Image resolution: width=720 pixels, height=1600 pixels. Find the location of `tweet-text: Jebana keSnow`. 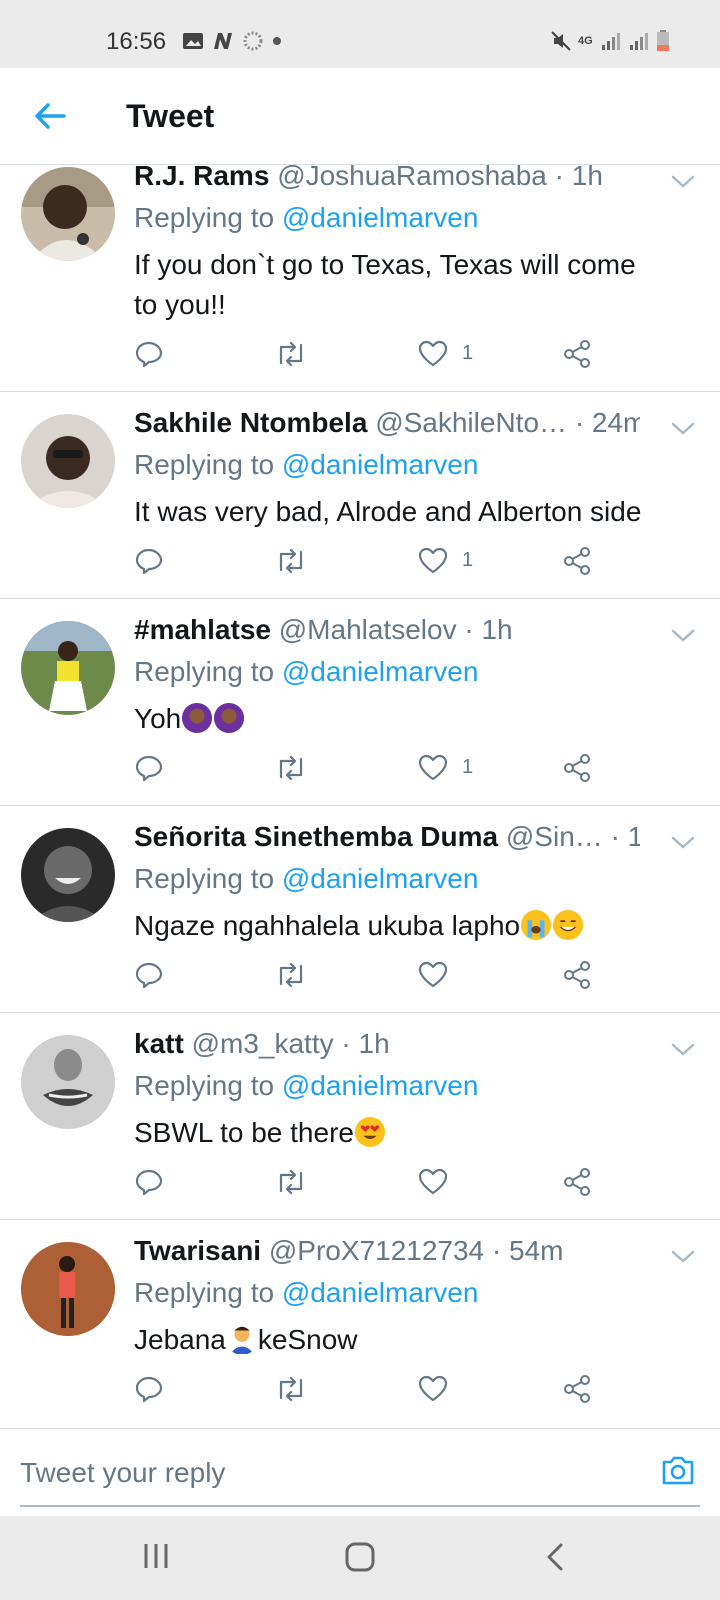

tweet-text: Jebana keSnow is located at coordinates (407, 1340).